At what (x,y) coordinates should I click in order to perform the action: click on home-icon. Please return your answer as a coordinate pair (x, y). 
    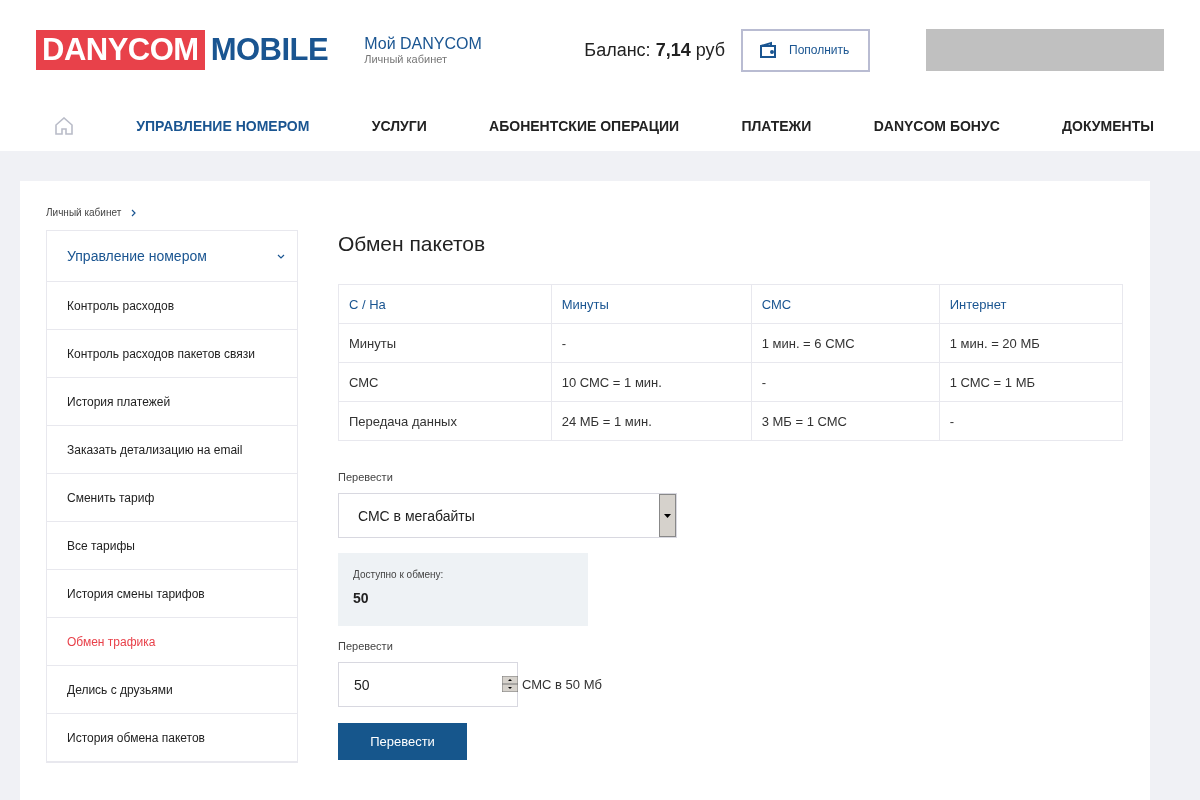
    Looking at the image, I should click on (64, 125).